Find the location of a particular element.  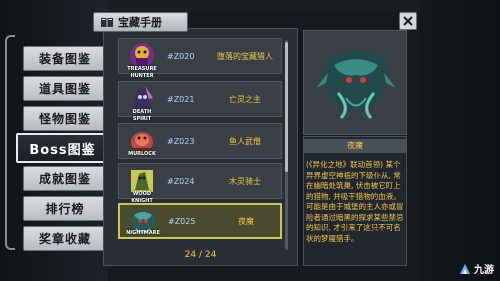

boss-name: 堕落的宝藏猎人 is located at coordinates (245, 56).